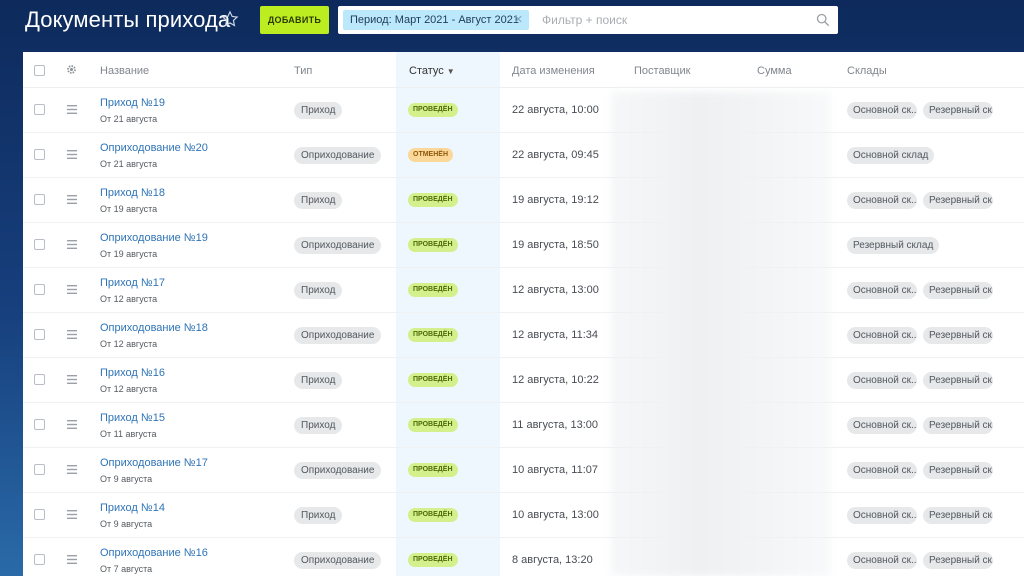 The image size is (1024, 576). What do you see at coordinates (132, 103) in the screenshot?
I see `document-link: Приход №19` at bounding box center [132, 103].